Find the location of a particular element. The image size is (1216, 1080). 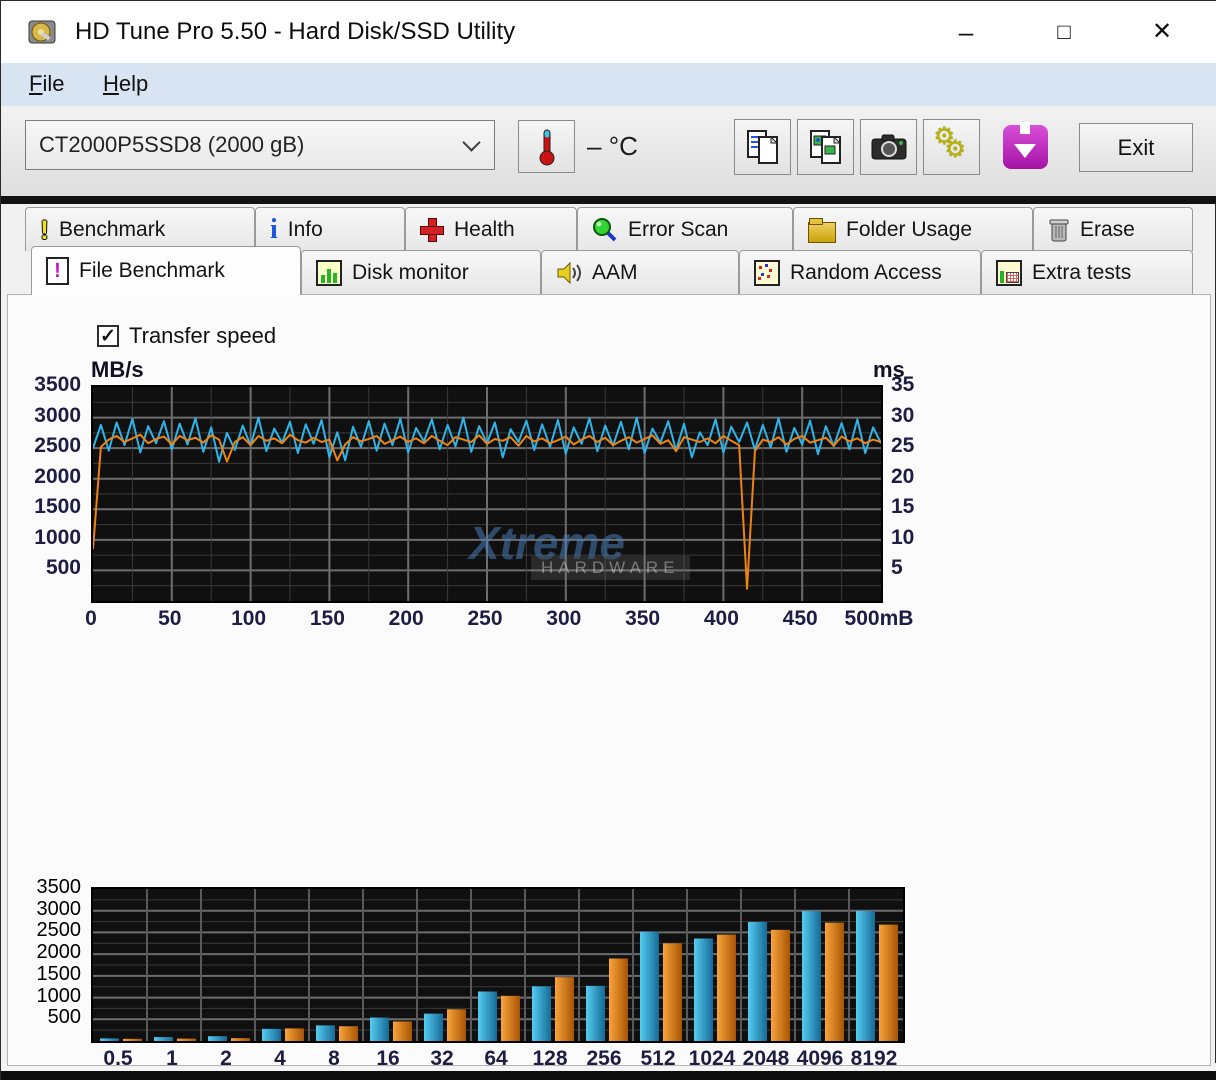

tab-error-scan: Error Scan is located at coordinates (685, 229).